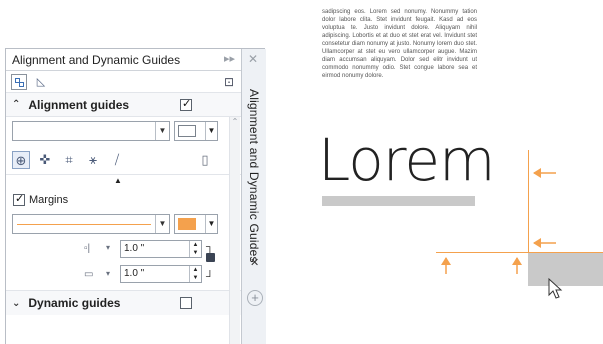 This screenshot has width=603, height=344. What do you see at coordinates (544, 173) in the screenshot?
I see `guide-arrow-left-top-icon` at bounding box center [544, 173].